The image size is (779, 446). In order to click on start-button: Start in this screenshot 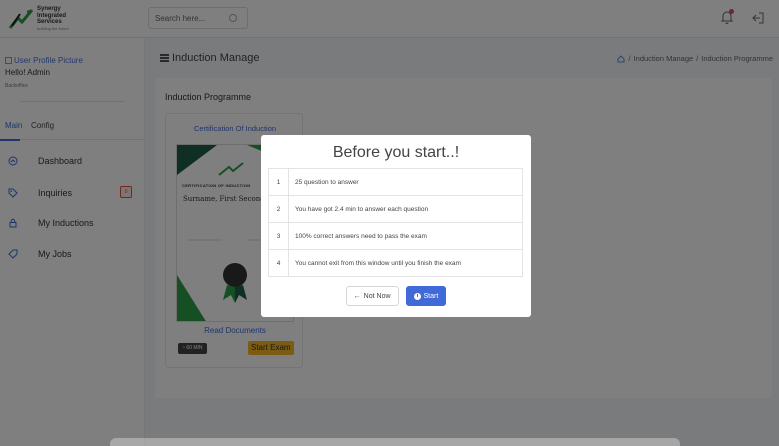, I will do `click(426, 296)`.